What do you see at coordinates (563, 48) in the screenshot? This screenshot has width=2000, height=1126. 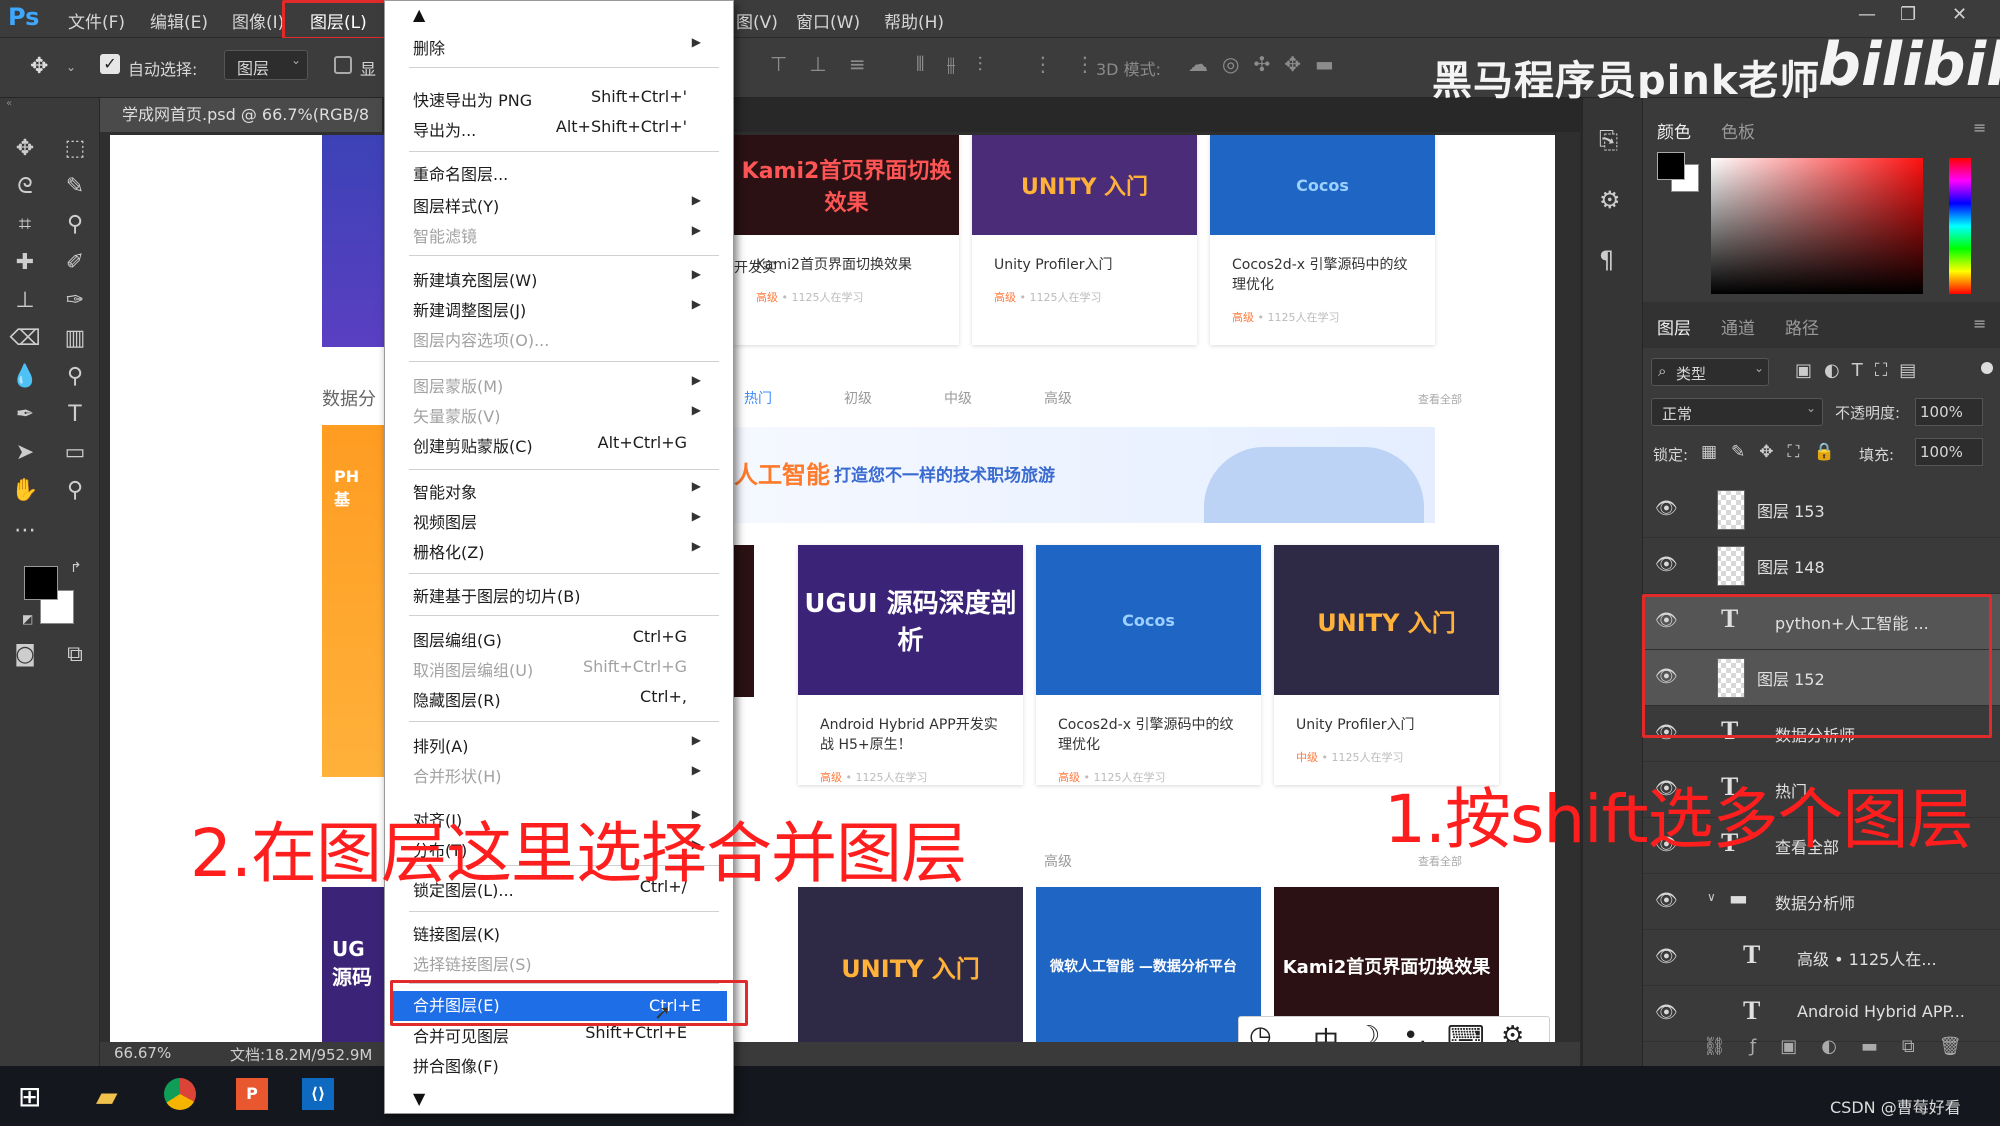 I see `menu-item: 删除 ▶` at bounding box center [563, 48].